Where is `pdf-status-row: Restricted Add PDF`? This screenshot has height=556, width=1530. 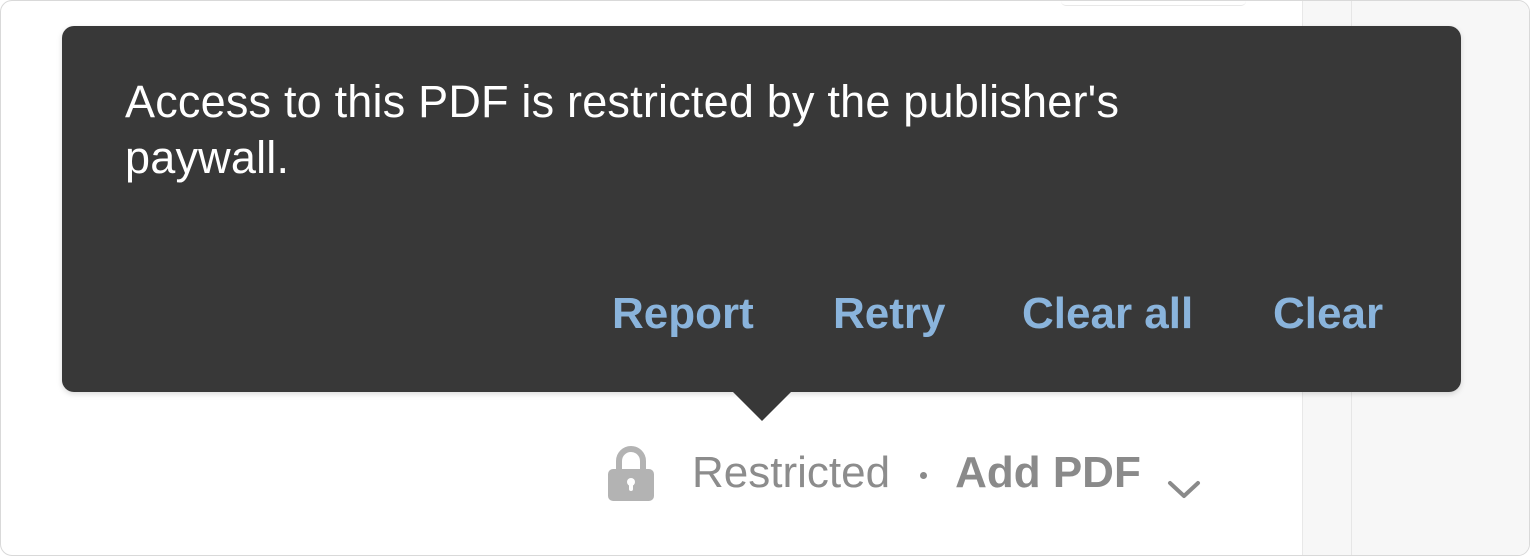
pdf-status-row: Restricted Add PDF is located at coordinates (902, 473).